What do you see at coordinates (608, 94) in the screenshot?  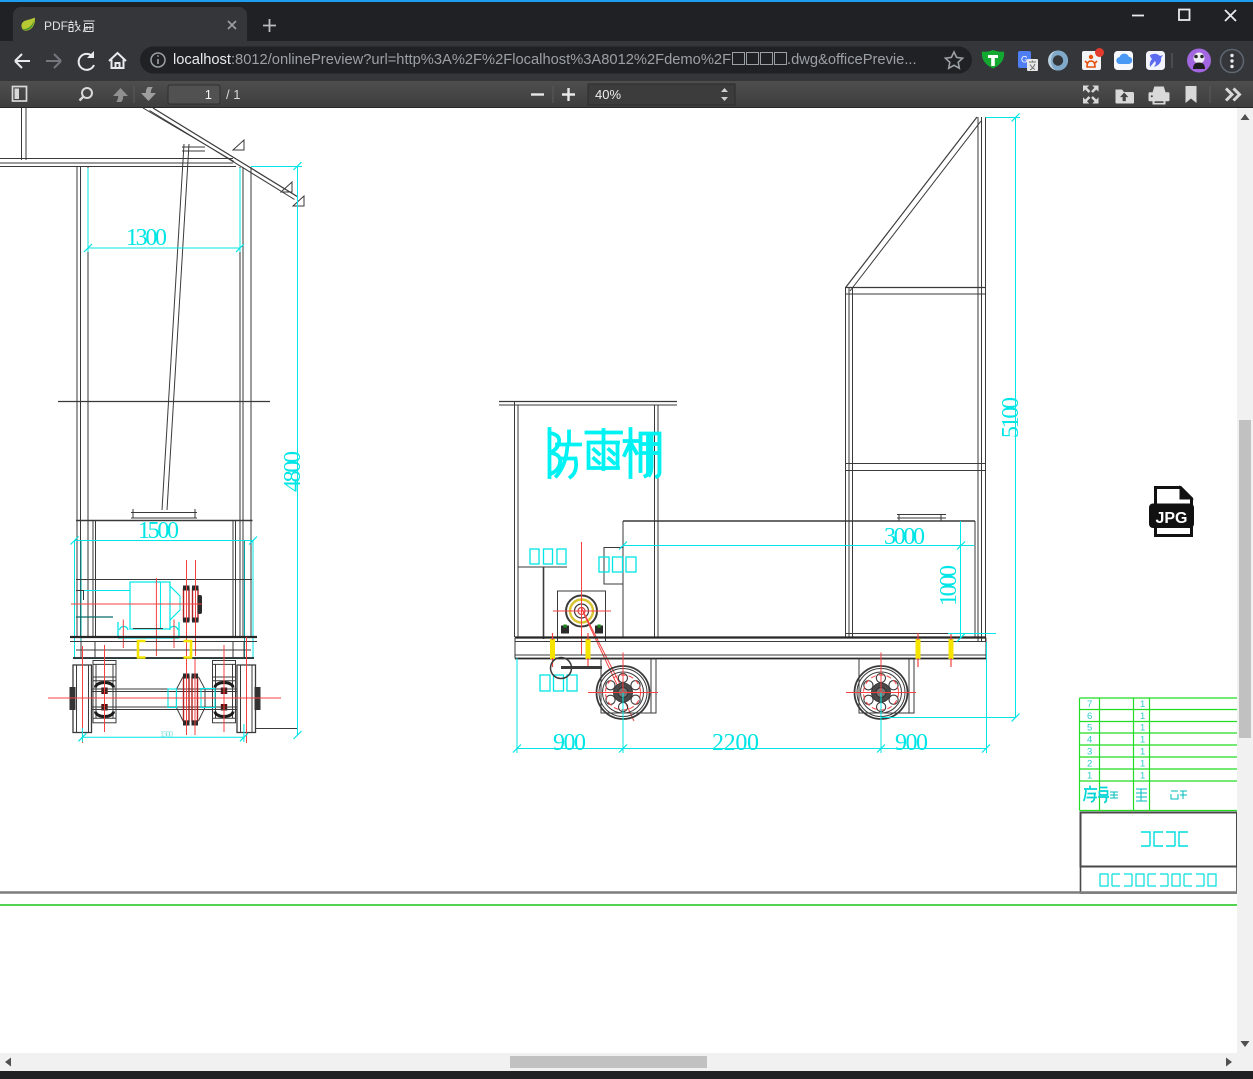 I see `svg-text: 40%` at bounding box center [608, 94].